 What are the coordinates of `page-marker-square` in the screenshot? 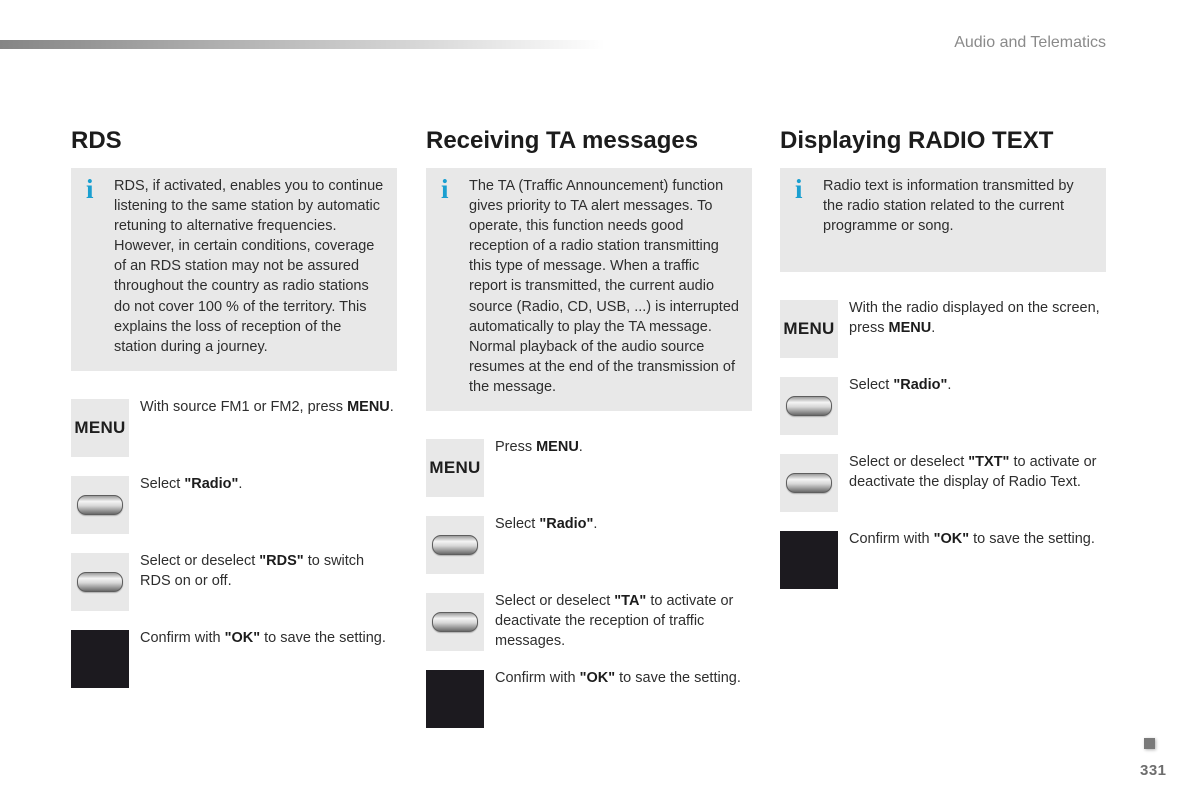 It's located at (1149, 743).